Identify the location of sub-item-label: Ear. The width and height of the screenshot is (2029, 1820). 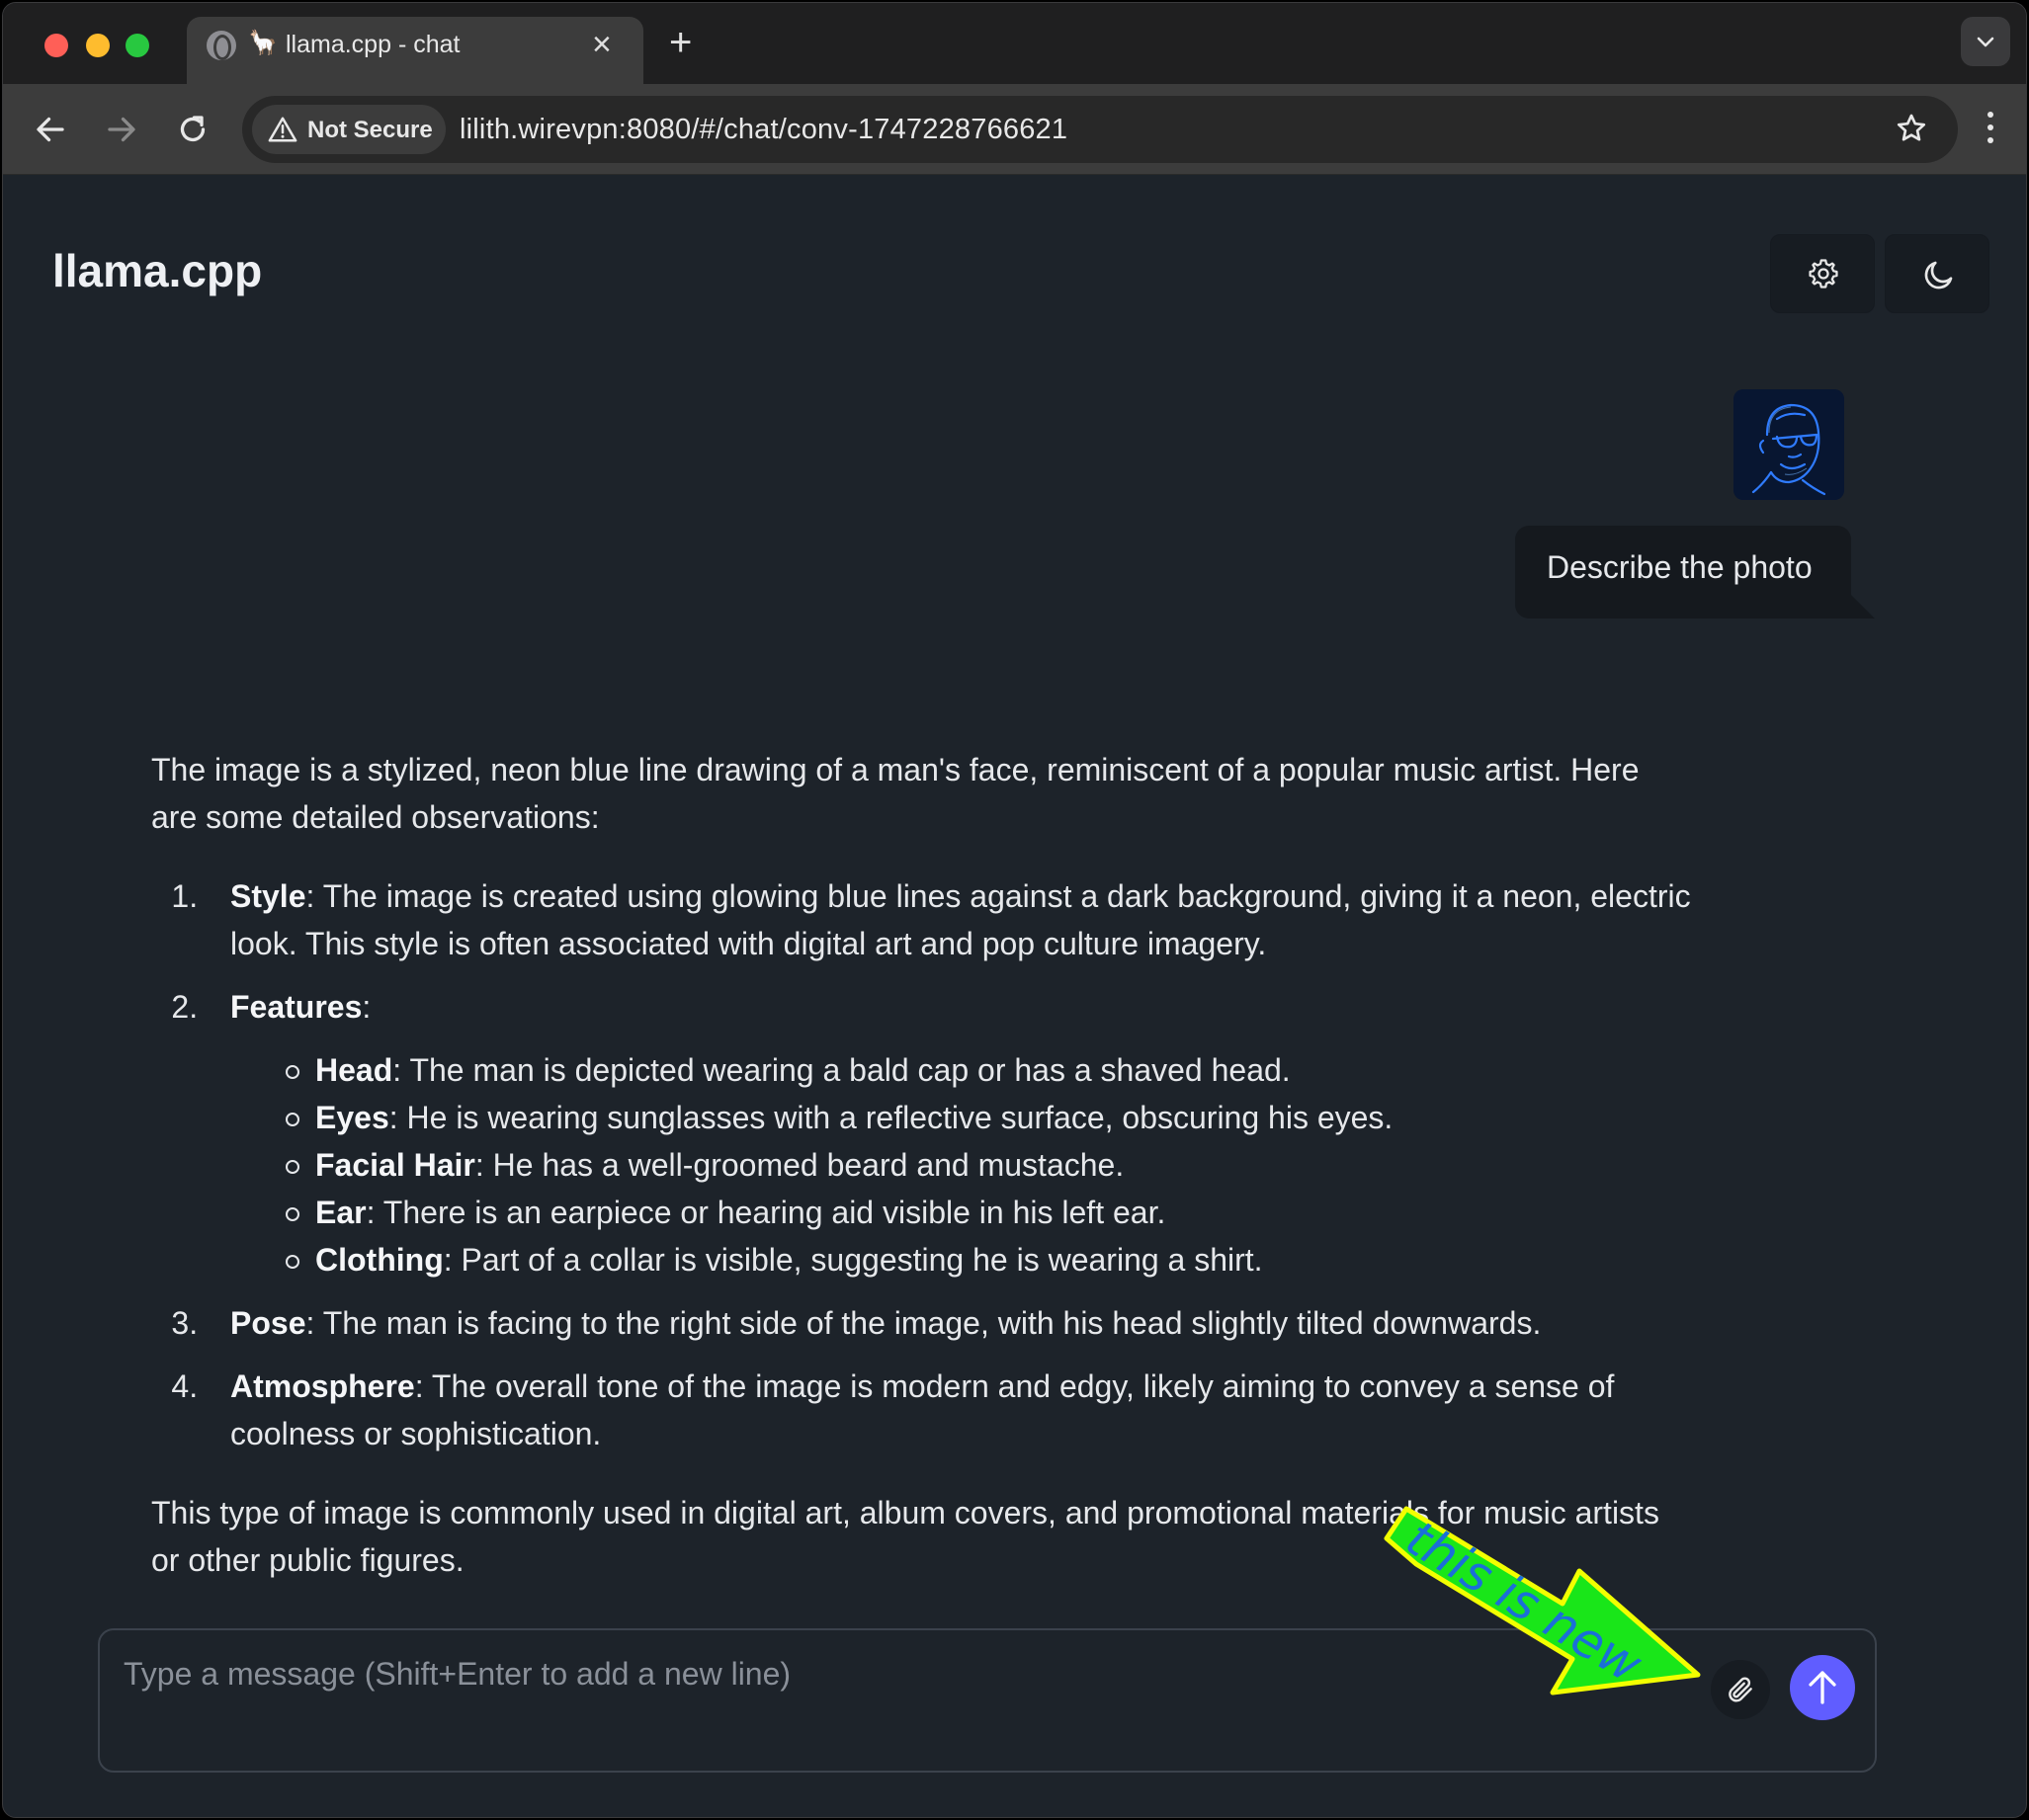
(341, 1212).